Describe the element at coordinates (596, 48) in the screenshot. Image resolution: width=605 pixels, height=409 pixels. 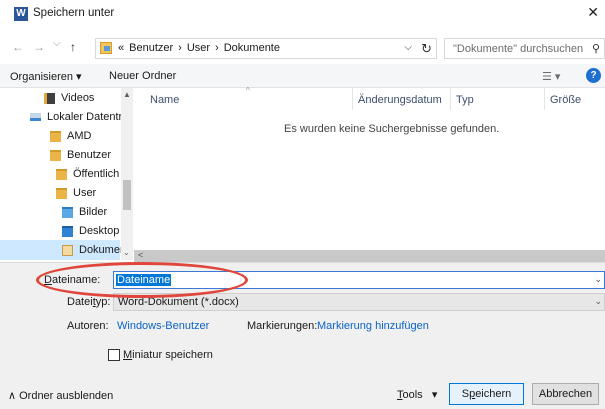
I see `search-icon: ⚲` at that location.